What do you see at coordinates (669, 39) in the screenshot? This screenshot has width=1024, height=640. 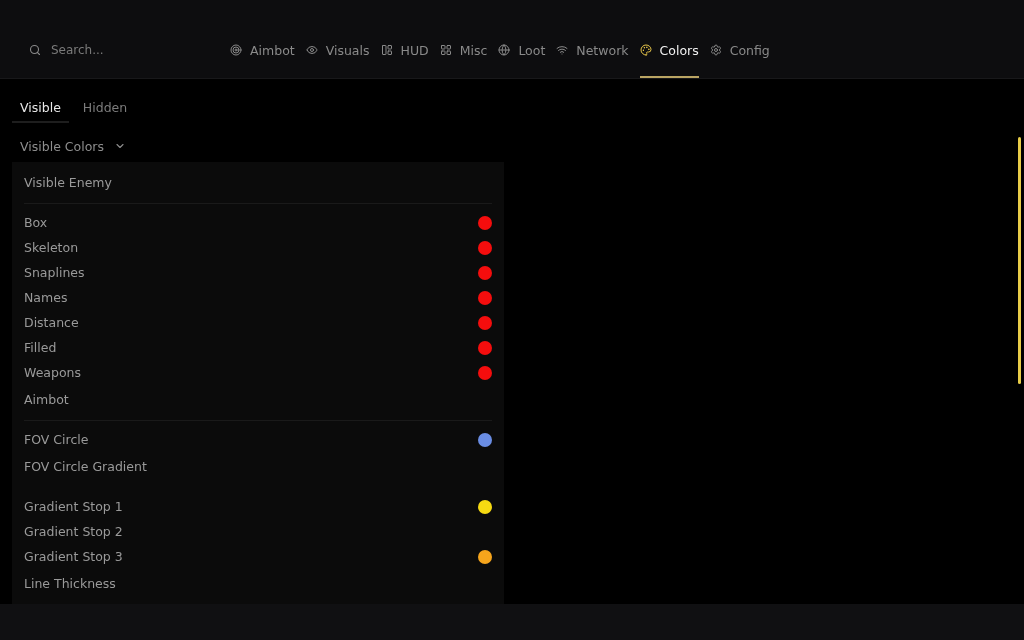 I see `nav-tab: Colors` at bounding box center [669, 39].